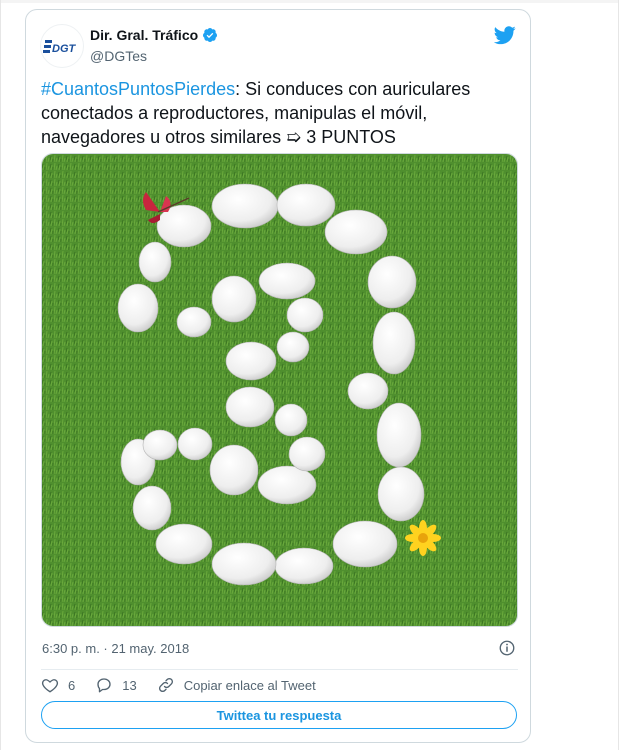  Describe the element at coordinates (116, 685) in the screenshot. I see `reply-action: 13` at that location.